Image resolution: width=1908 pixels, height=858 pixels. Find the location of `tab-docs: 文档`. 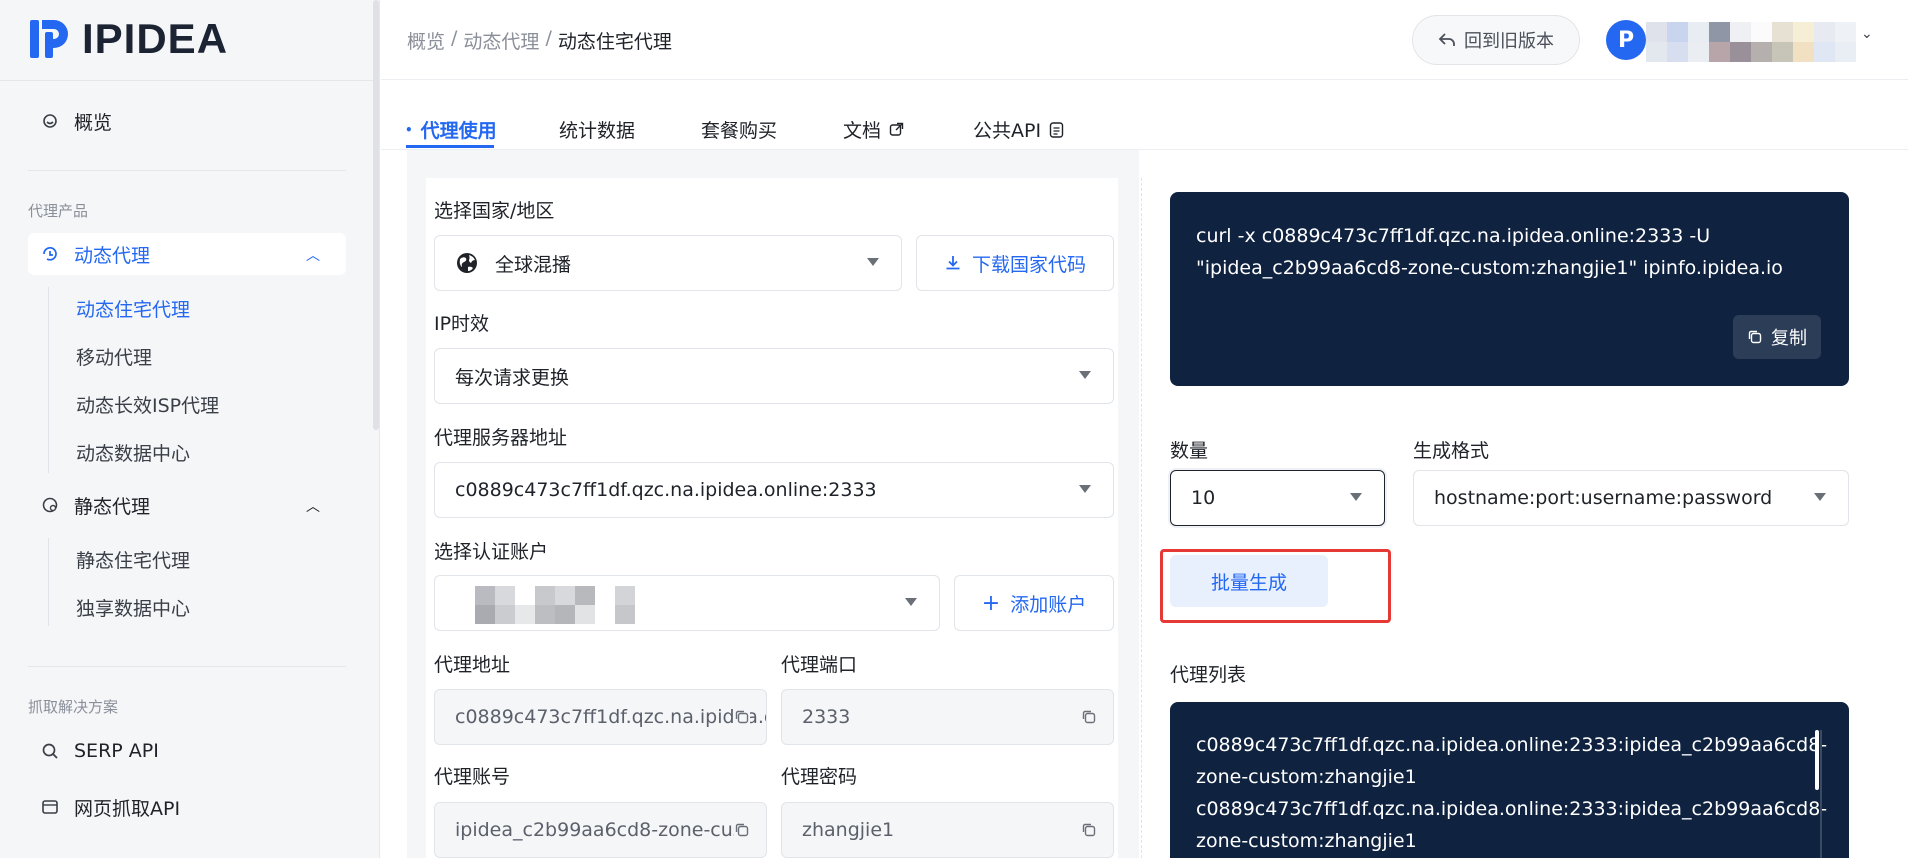

tab-docs: 文档 is located at coordinates (873, 129).